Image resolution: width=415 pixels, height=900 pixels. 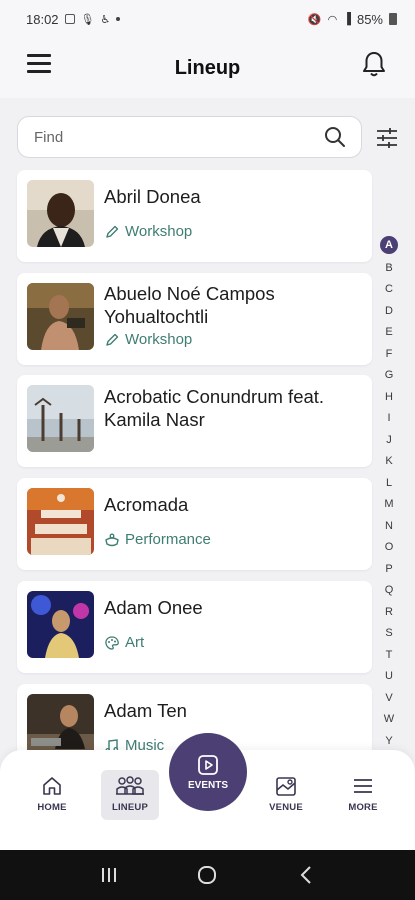 I want to click on alphabet-letter-h: H, so click(x=389, y=398).